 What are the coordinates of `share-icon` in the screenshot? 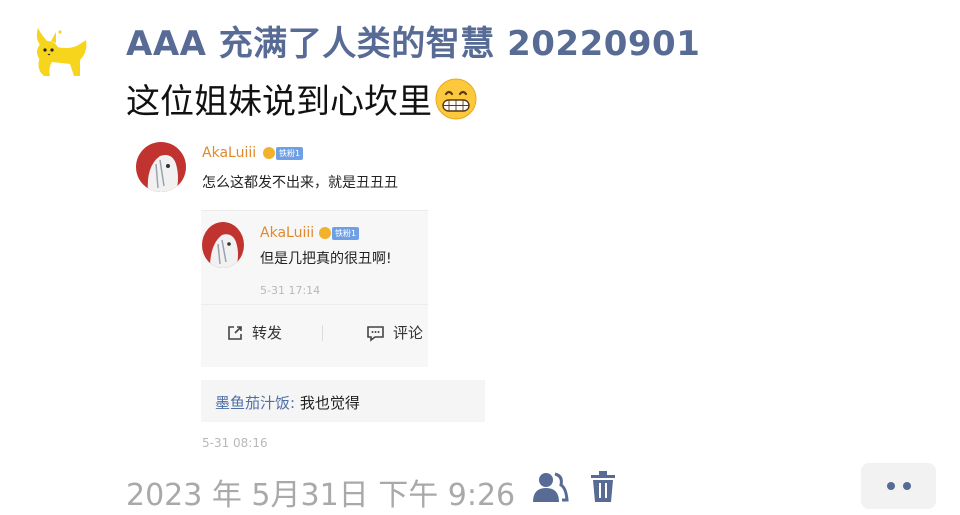 It's located at (235, 332).